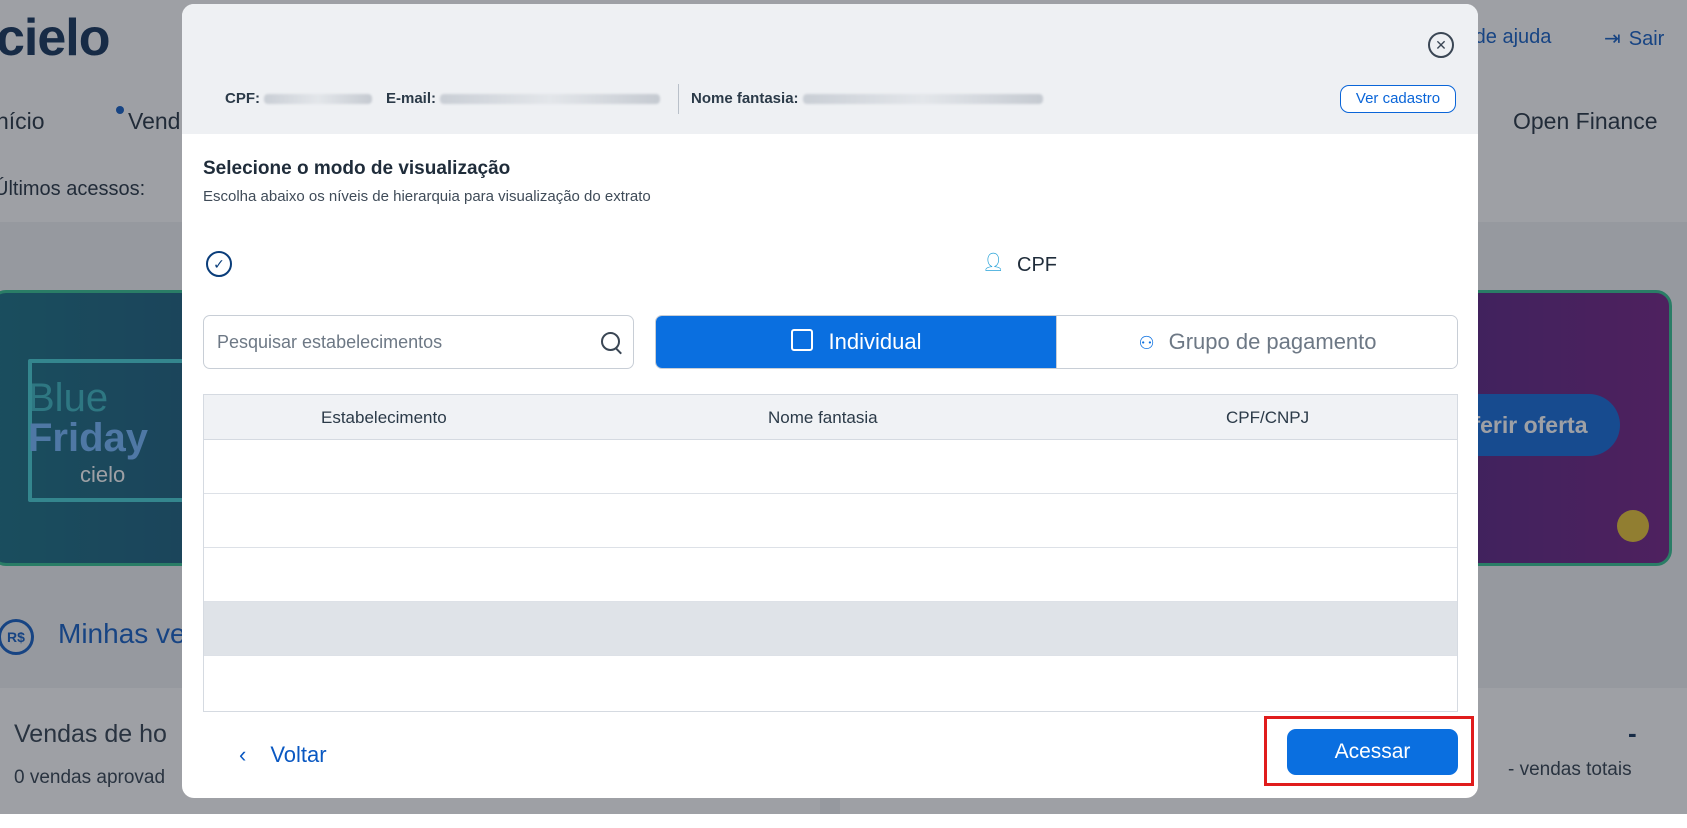 This screenshot has height=828, width=1687. Describe the element at coordinates (357, 168) in the screenshot. I see `modal-title: Selecione o modo de visualização` at that location.